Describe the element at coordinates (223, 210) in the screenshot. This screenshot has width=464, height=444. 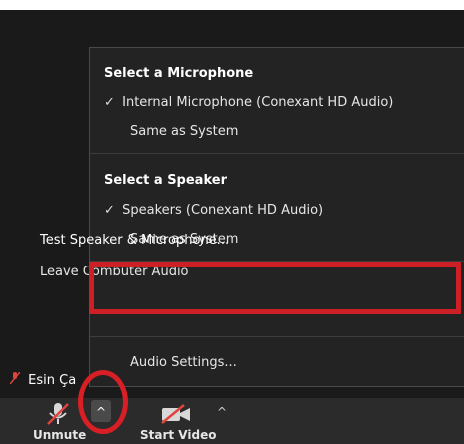
I see `menu-item-label: Speakers (Conexant HD Audio)` at that location.